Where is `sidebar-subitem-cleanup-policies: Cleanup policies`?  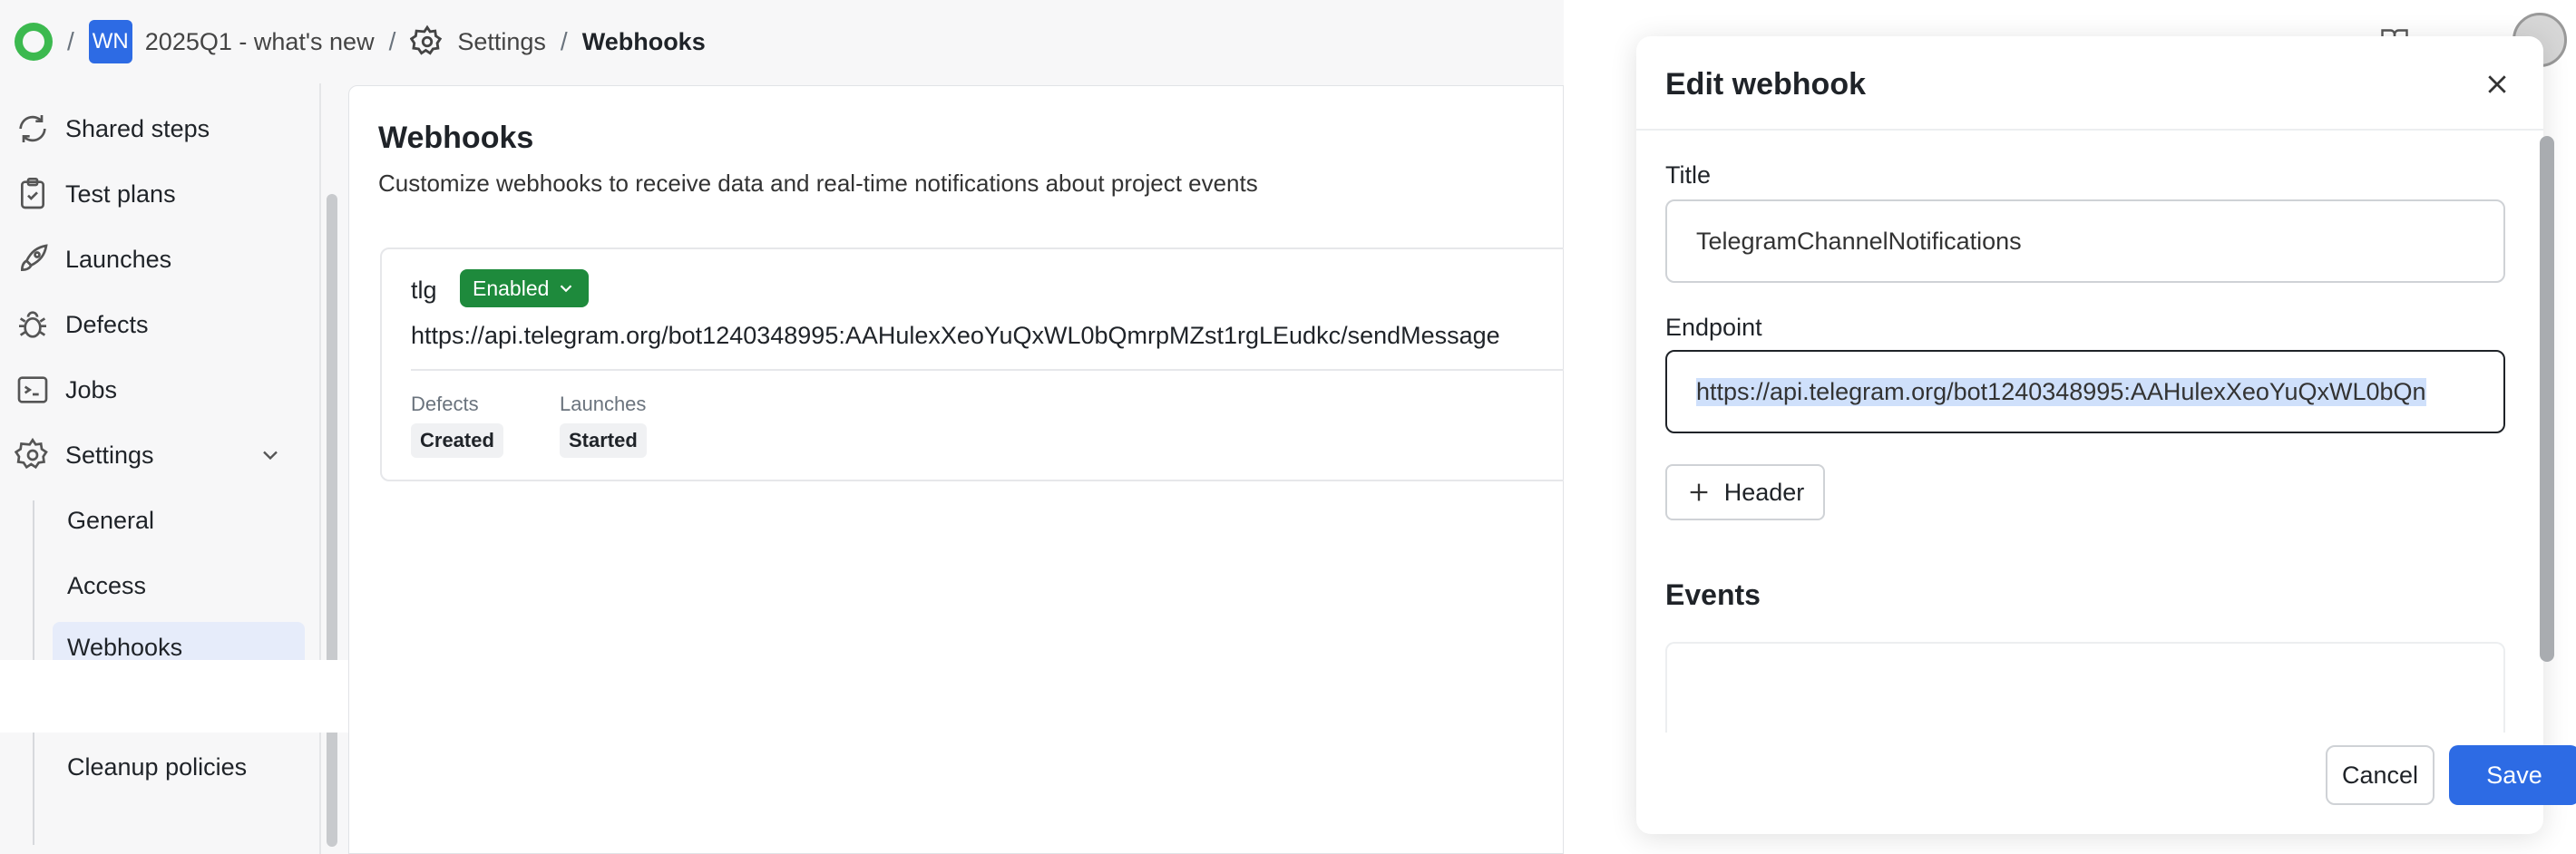
sidebar-subitem-cleanup-policies: Cleanup policies is located at coordinates (179, 767).